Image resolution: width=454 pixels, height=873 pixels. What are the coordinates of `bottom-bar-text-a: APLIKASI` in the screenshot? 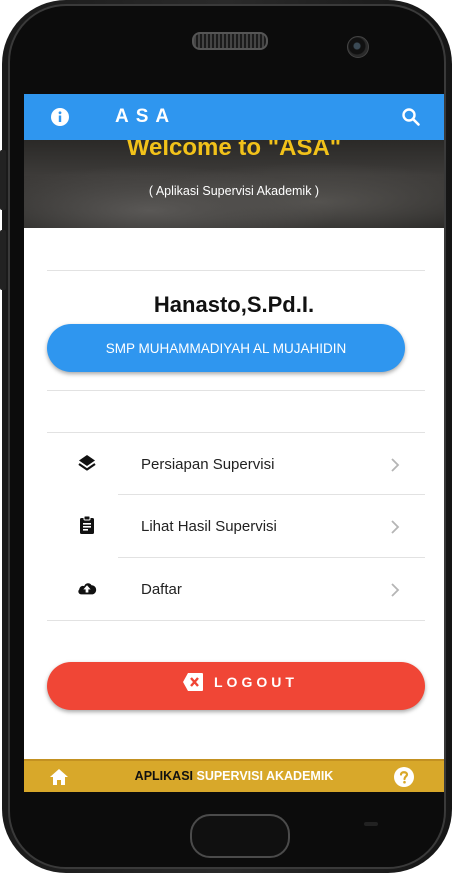 It's located at (165, 776).